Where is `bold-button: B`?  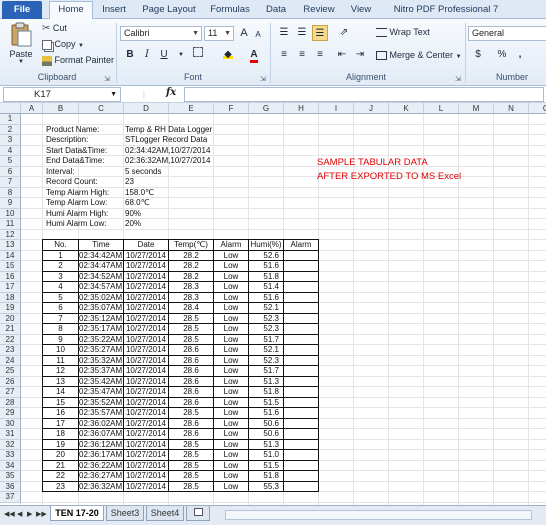
bold-button: B is located at coordinates (130, 55).